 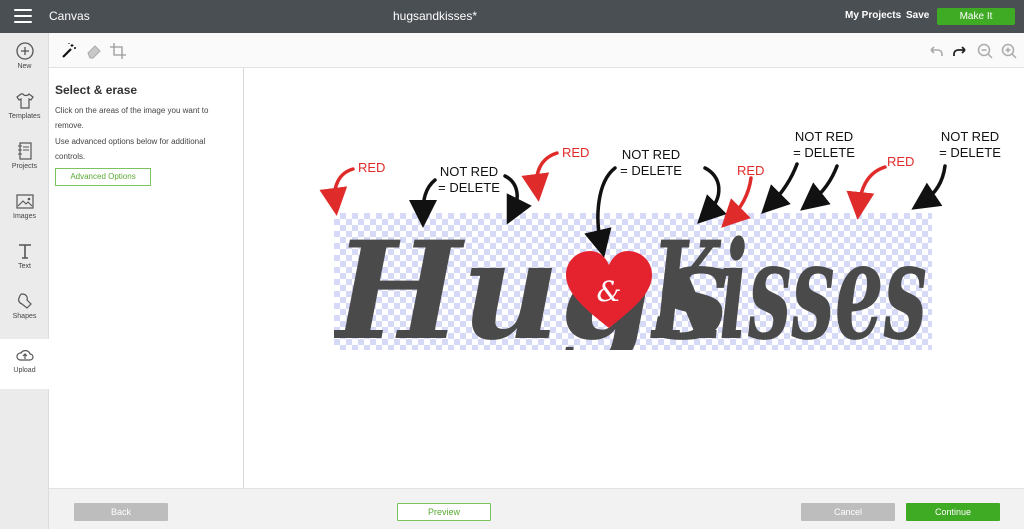 I want to click on panel-title: Select & erase, so click(x=96, y=90).